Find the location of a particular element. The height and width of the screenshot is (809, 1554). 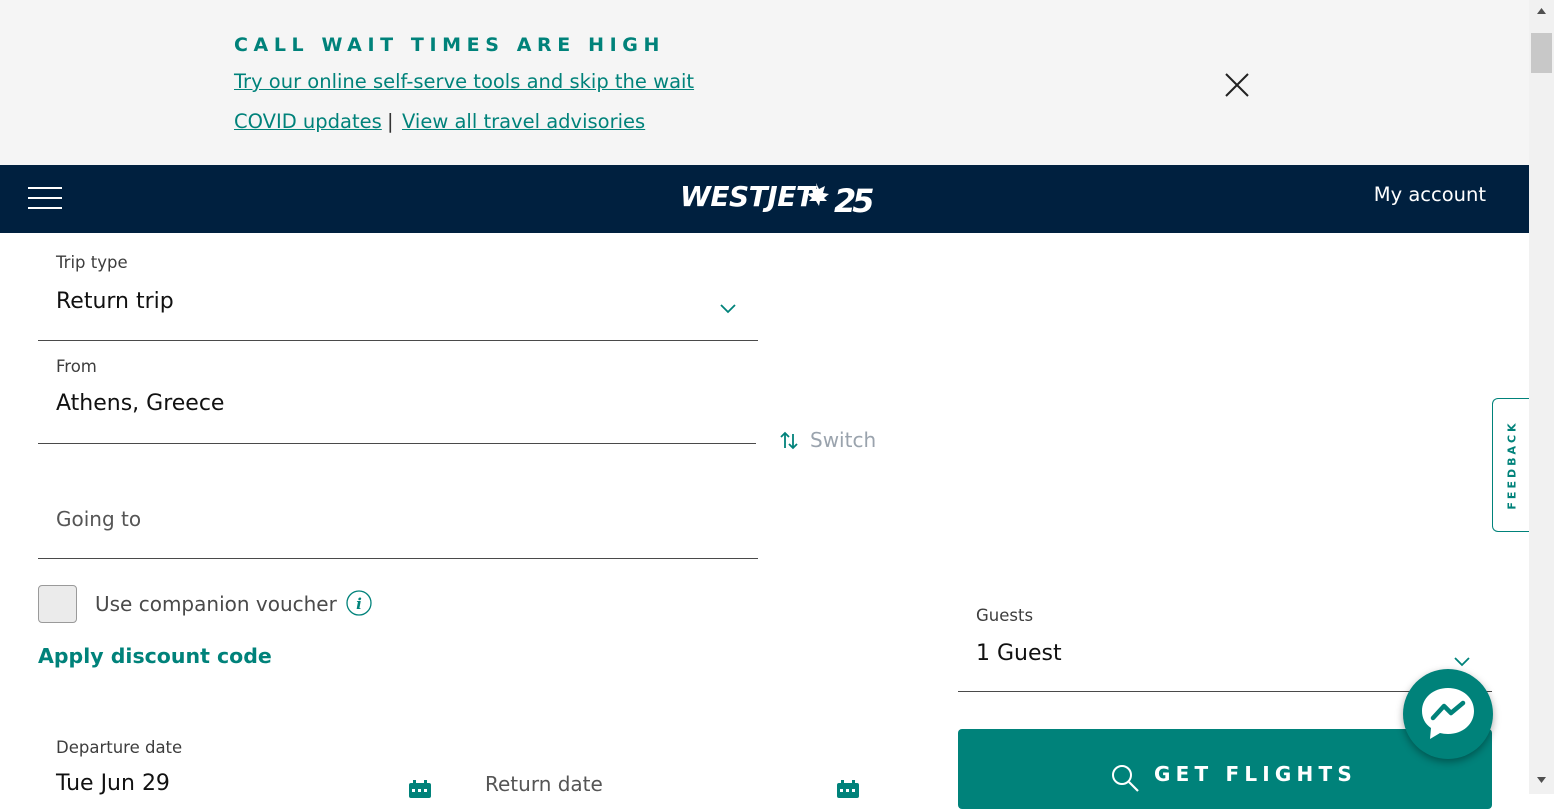

svg-text: i is located at coordinates (359, 604).